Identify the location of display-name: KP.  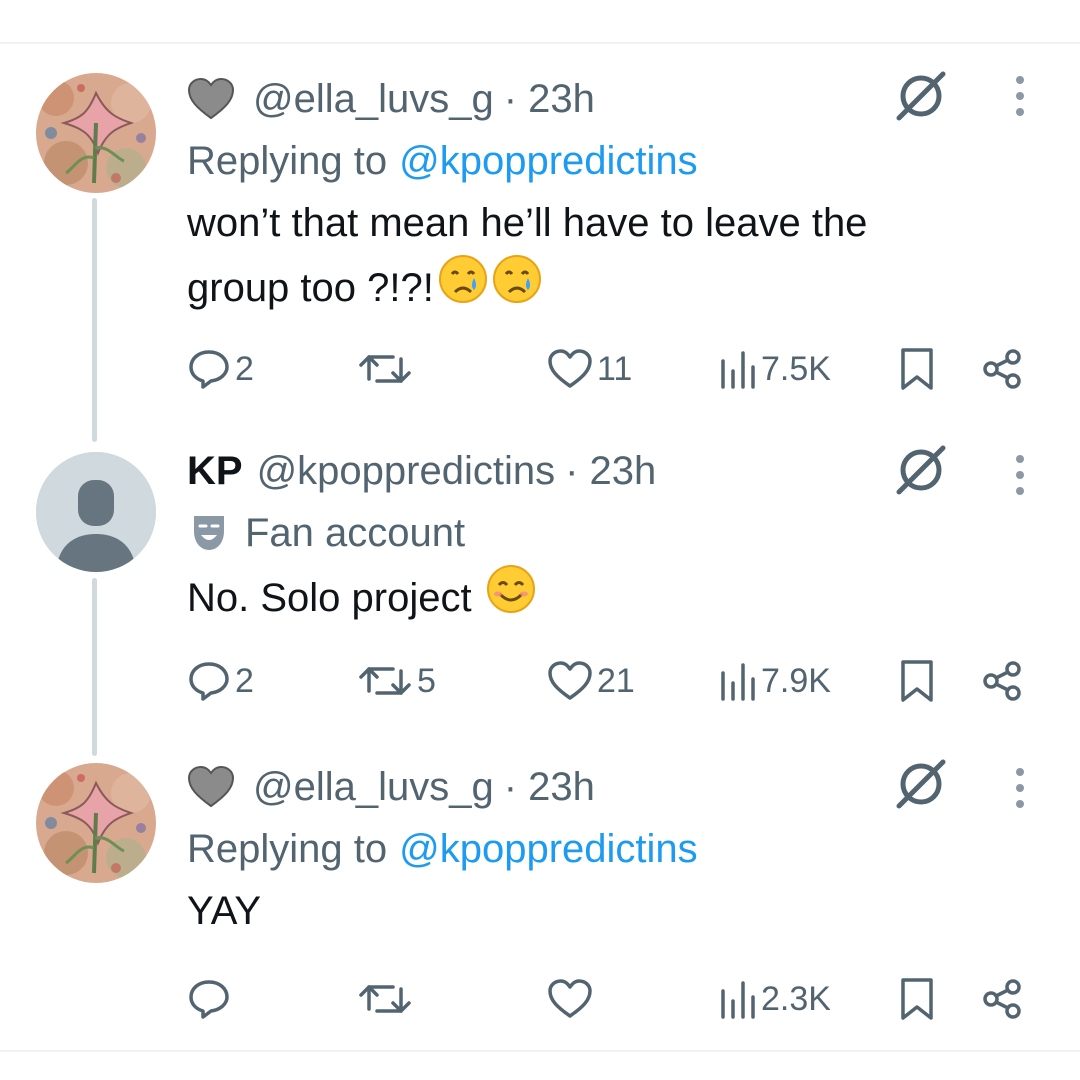
(215, 471).